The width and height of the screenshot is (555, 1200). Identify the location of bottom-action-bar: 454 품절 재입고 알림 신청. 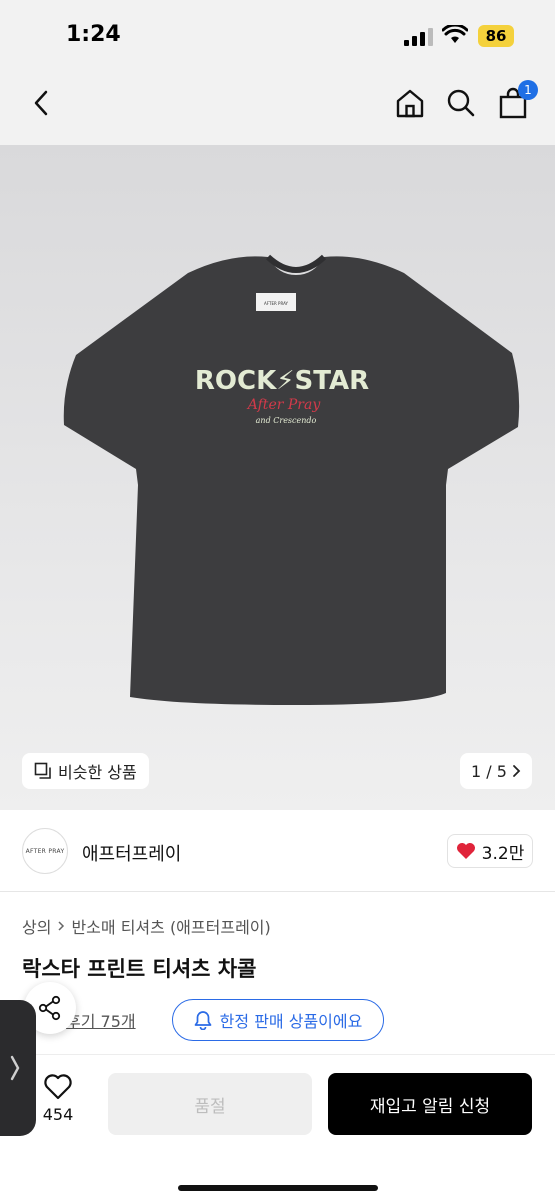
(277, 1127).